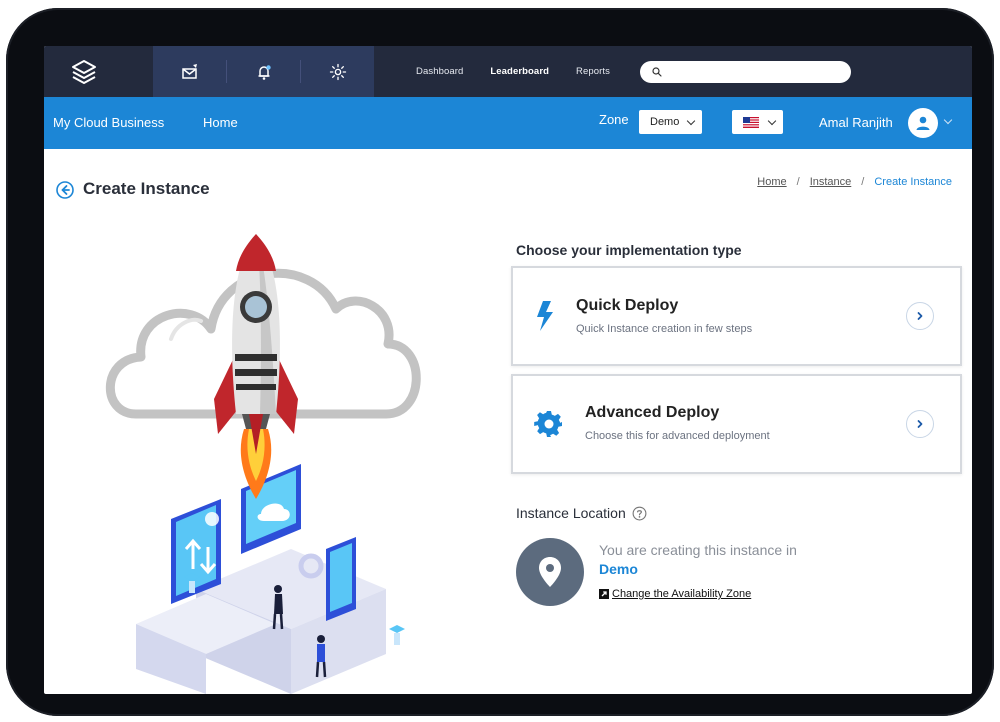  What do you see at coordinates (627, 305) in the screenshot?
I see `quick-deploy-title: Quick Deploy` at bounding box center [627, 305].